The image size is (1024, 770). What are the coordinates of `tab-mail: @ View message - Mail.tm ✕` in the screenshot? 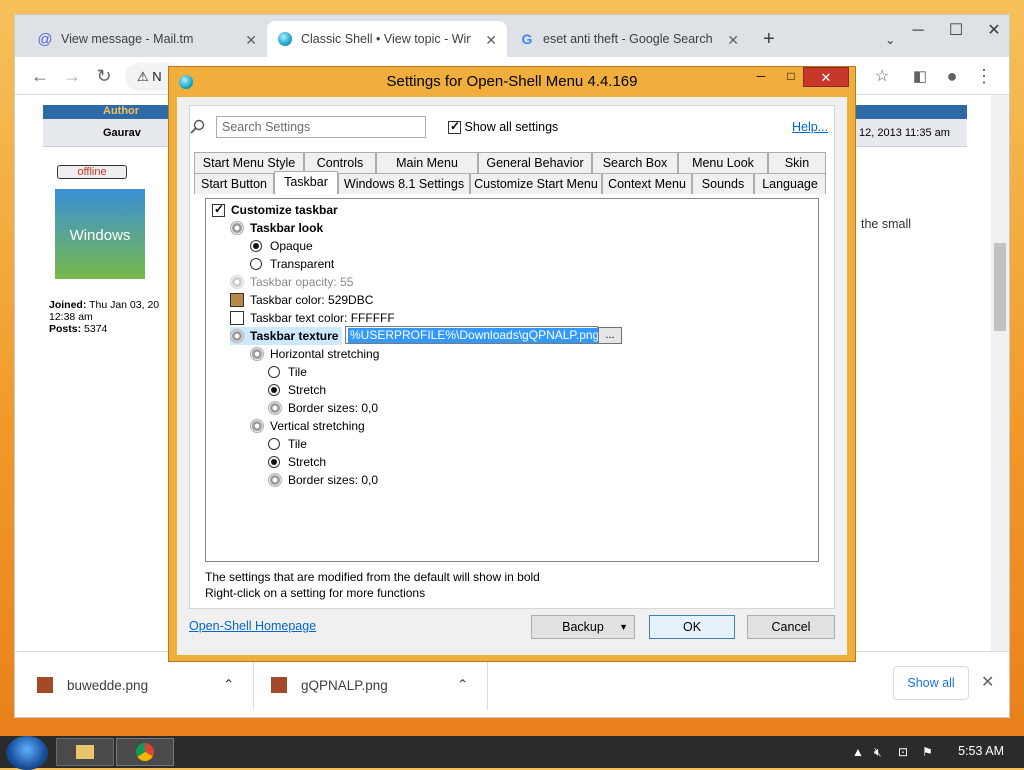 It's located at (147, 39).